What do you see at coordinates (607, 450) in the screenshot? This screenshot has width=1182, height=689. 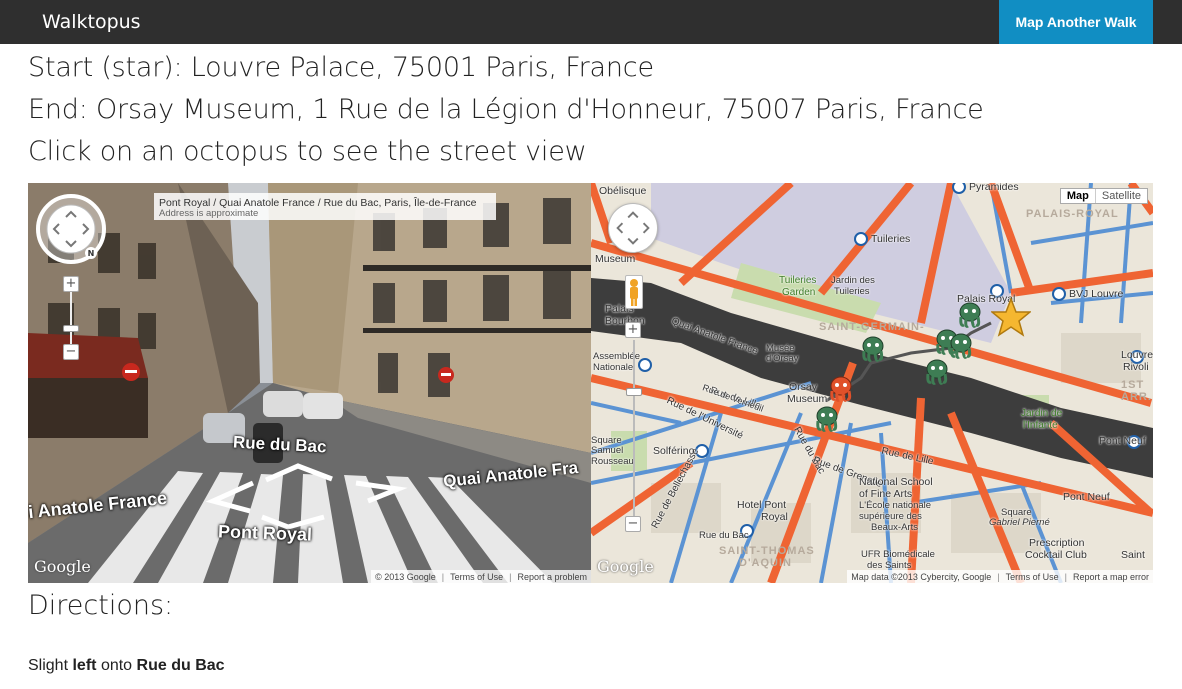 I see `map-label-square-samuel-2: Samuel` at bounding box center [607, 450].